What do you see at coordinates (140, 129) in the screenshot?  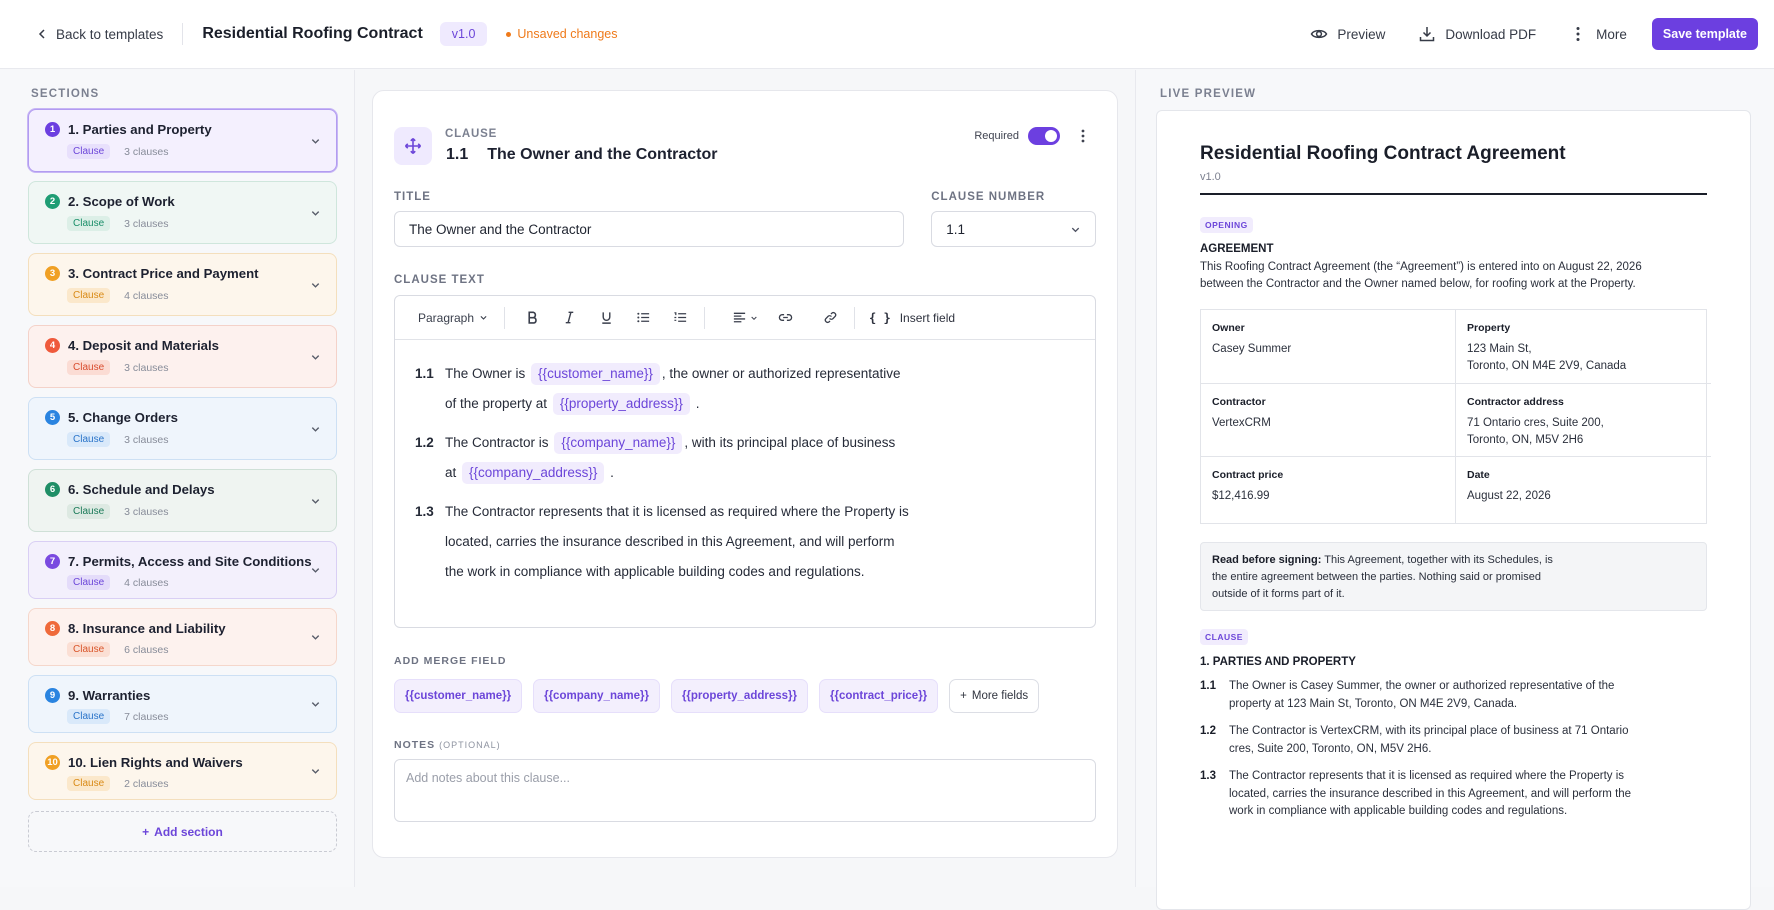 I see `section-name: 1. Parties and Property` at bounding box center [140, 129].